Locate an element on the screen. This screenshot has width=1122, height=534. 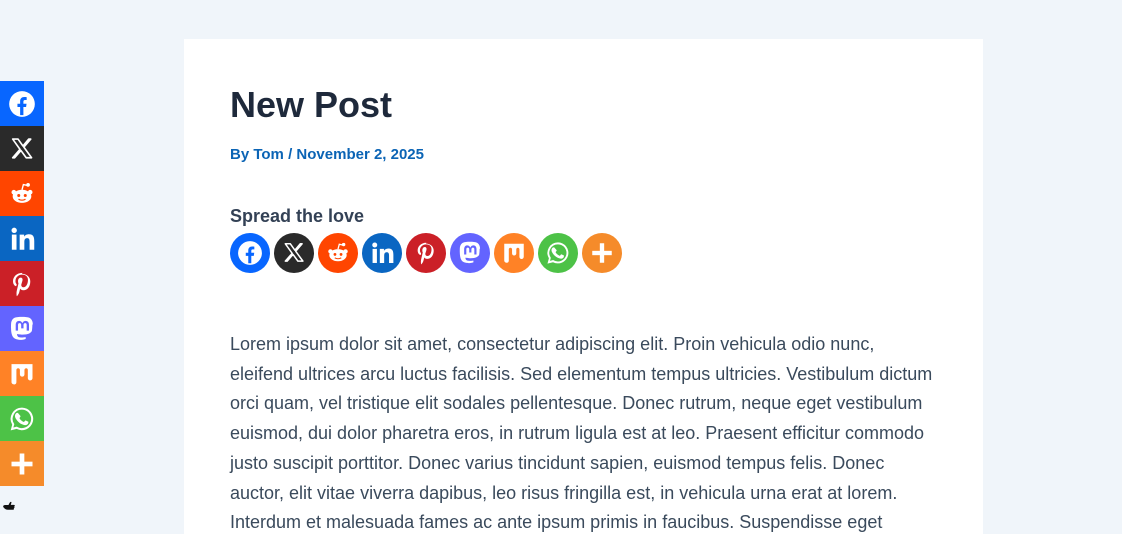
side-share-pinterest-button is located at coordinates (22, 283).